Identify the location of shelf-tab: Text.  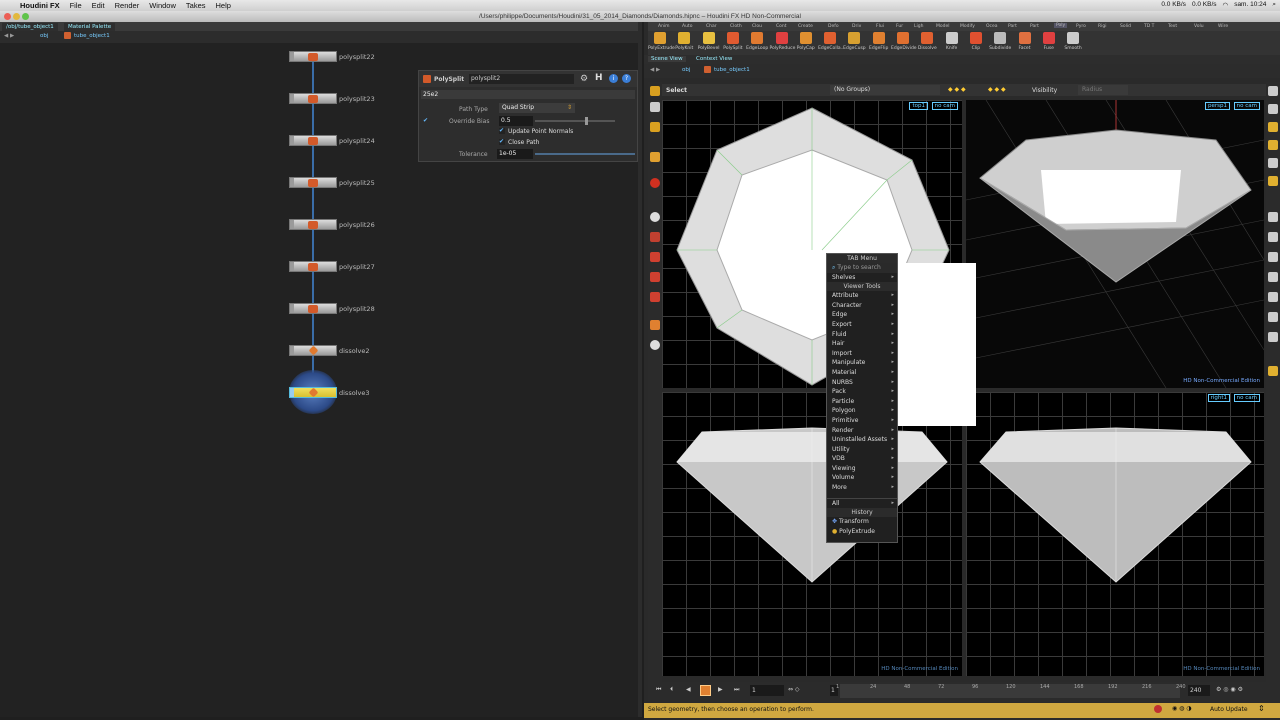
(1172, 26).